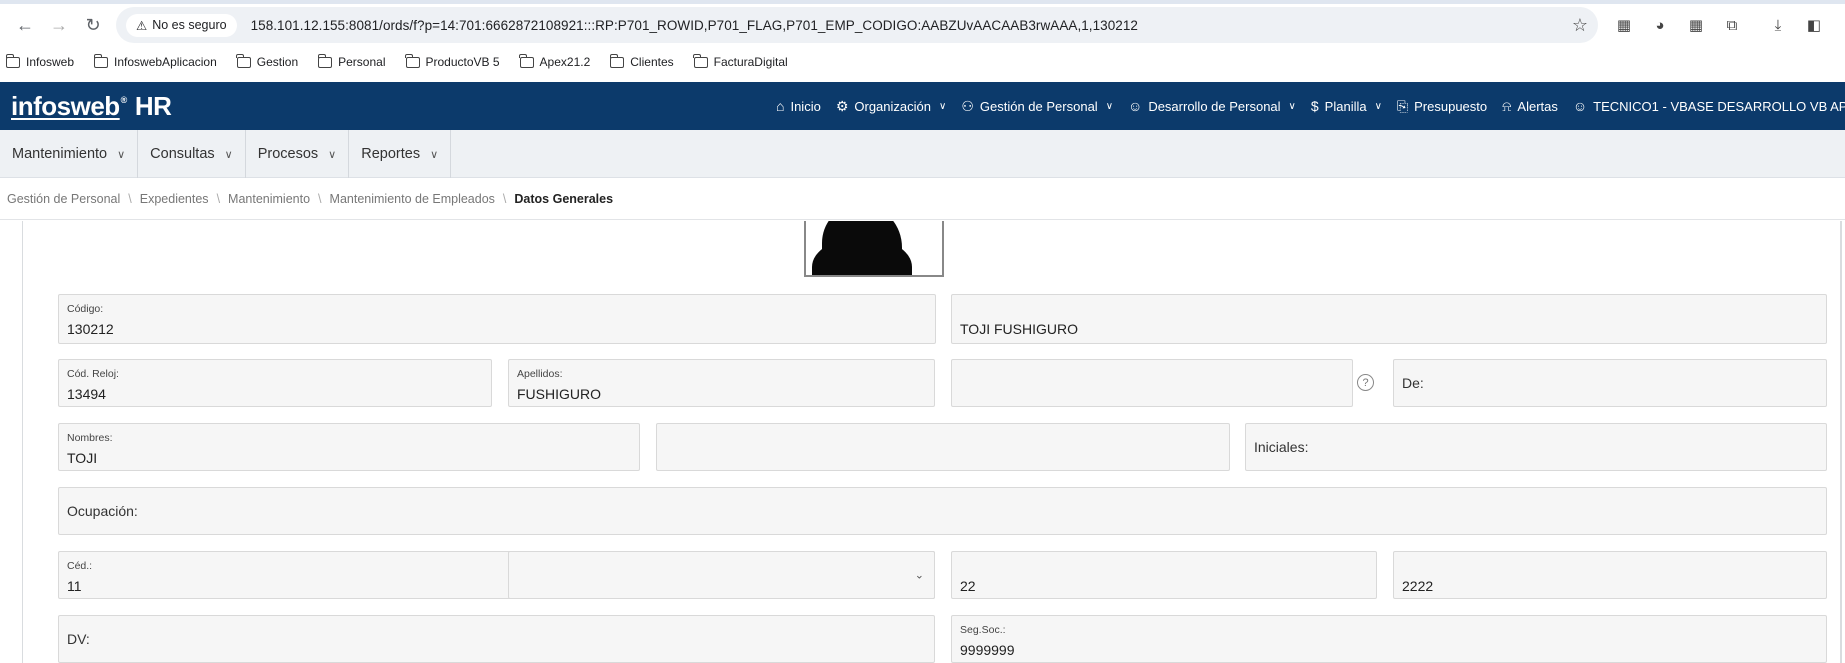 The height and width of the screenshot is (663, 1845). What do you see at coordinates (942, 511) in the screenshot?
I see `ocupacion-field: Ocupación:` at bounding box center [942, 511].